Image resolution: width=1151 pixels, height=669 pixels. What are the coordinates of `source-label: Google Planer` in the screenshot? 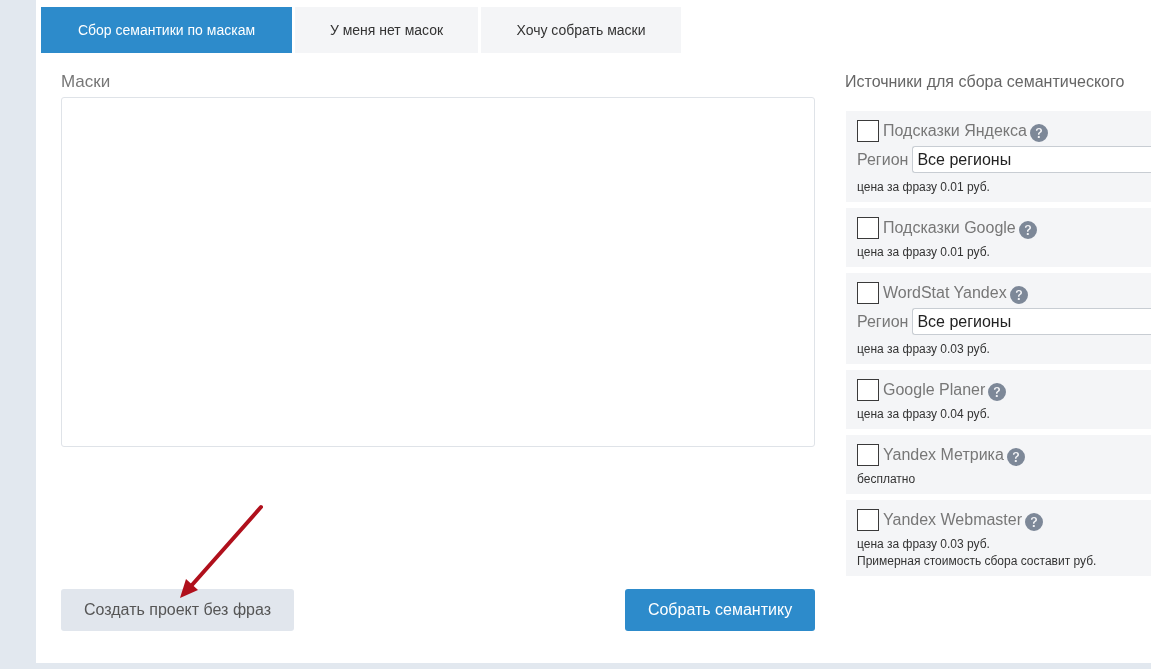 It's located at (934, 390).